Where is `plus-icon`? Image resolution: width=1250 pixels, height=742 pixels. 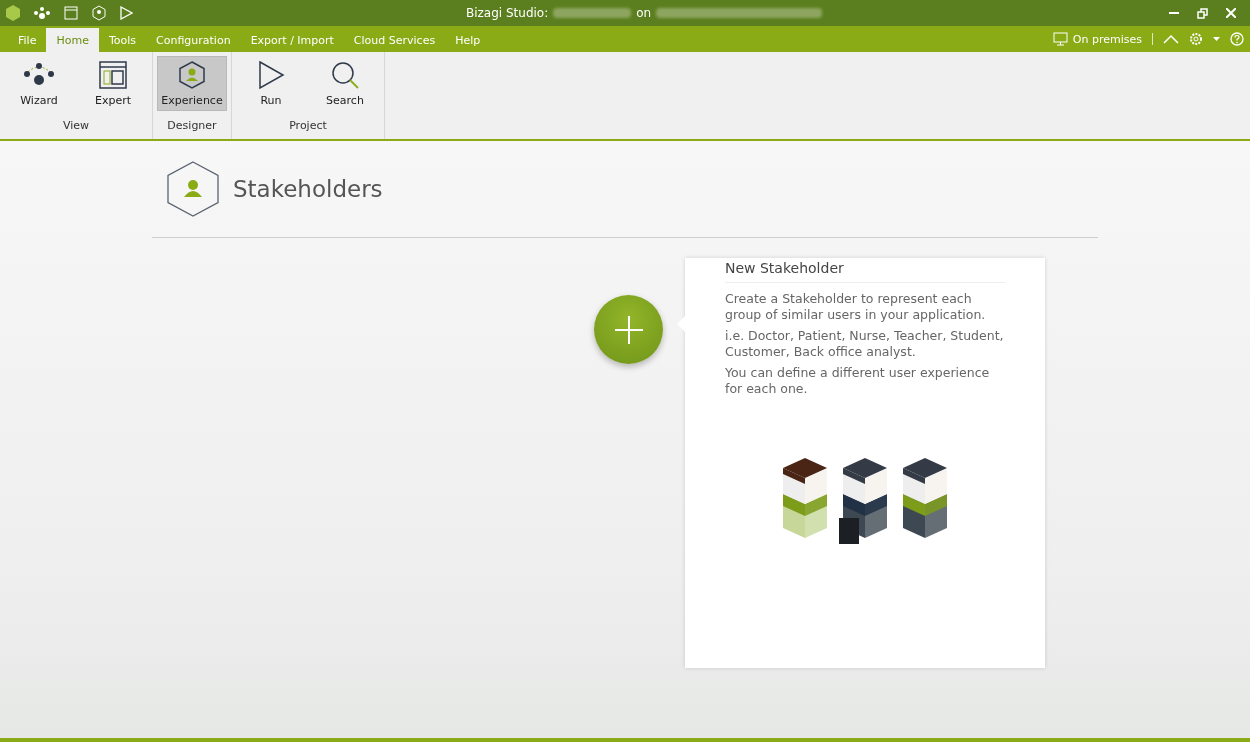 plus-icon is located at coordinates (628, 329).